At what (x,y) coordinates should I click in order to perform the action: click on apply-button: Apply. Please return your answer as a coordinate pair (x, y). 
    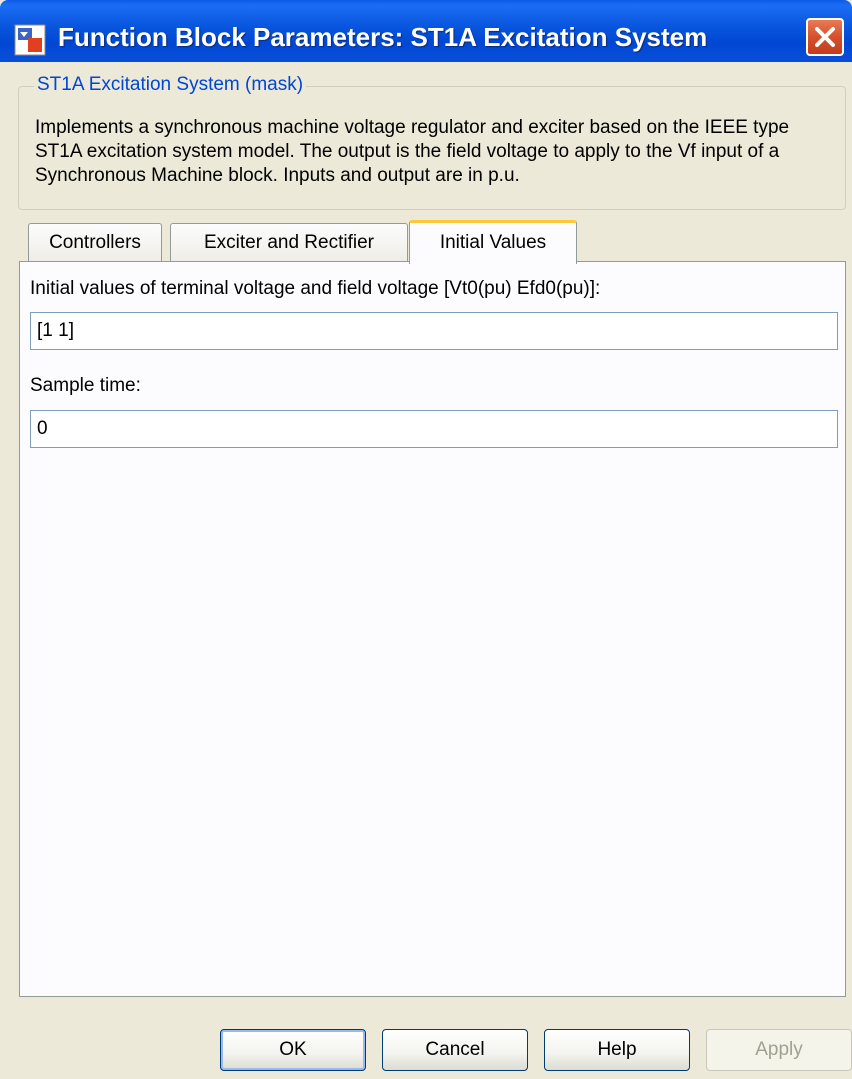
    Looking at the image, I should click on (779, 1050).